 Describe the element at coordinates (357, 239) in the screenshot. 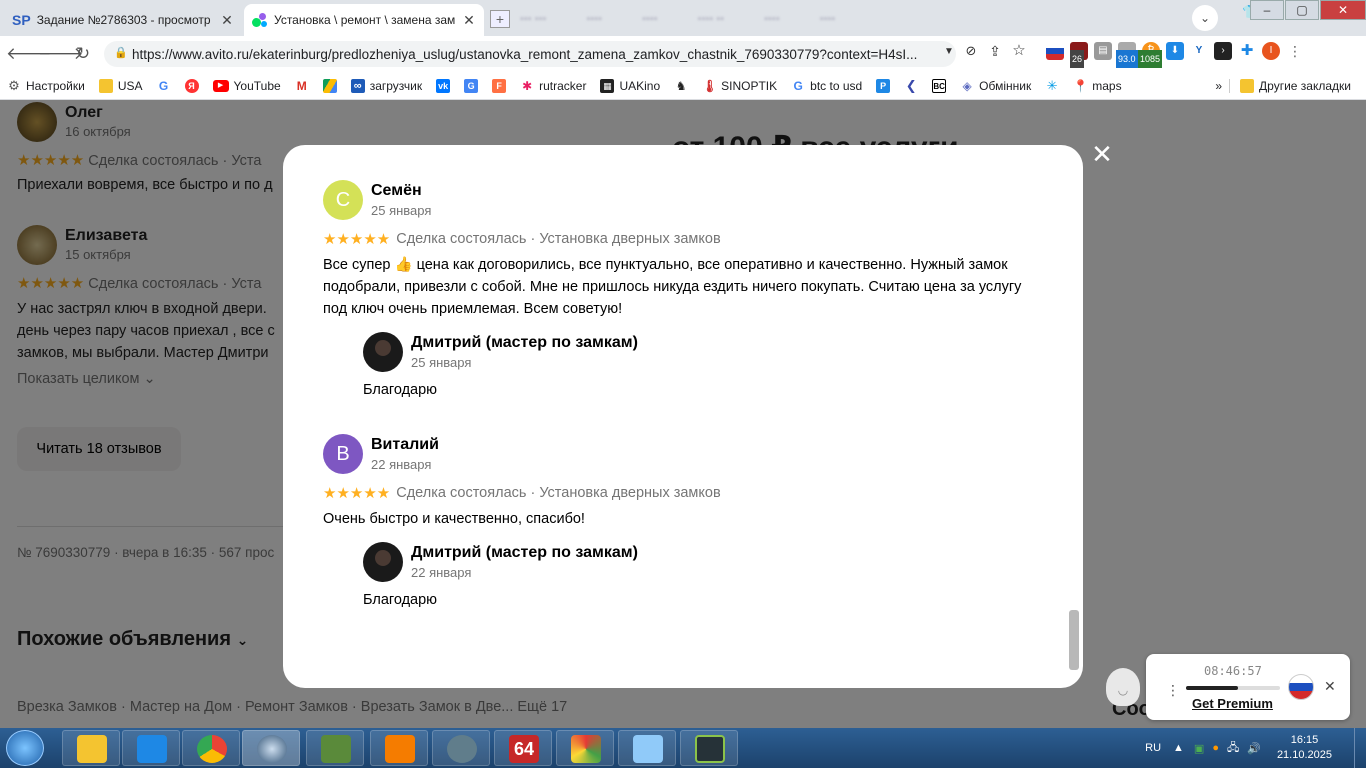

I see `rating-stars: ★★★★★` at that location.